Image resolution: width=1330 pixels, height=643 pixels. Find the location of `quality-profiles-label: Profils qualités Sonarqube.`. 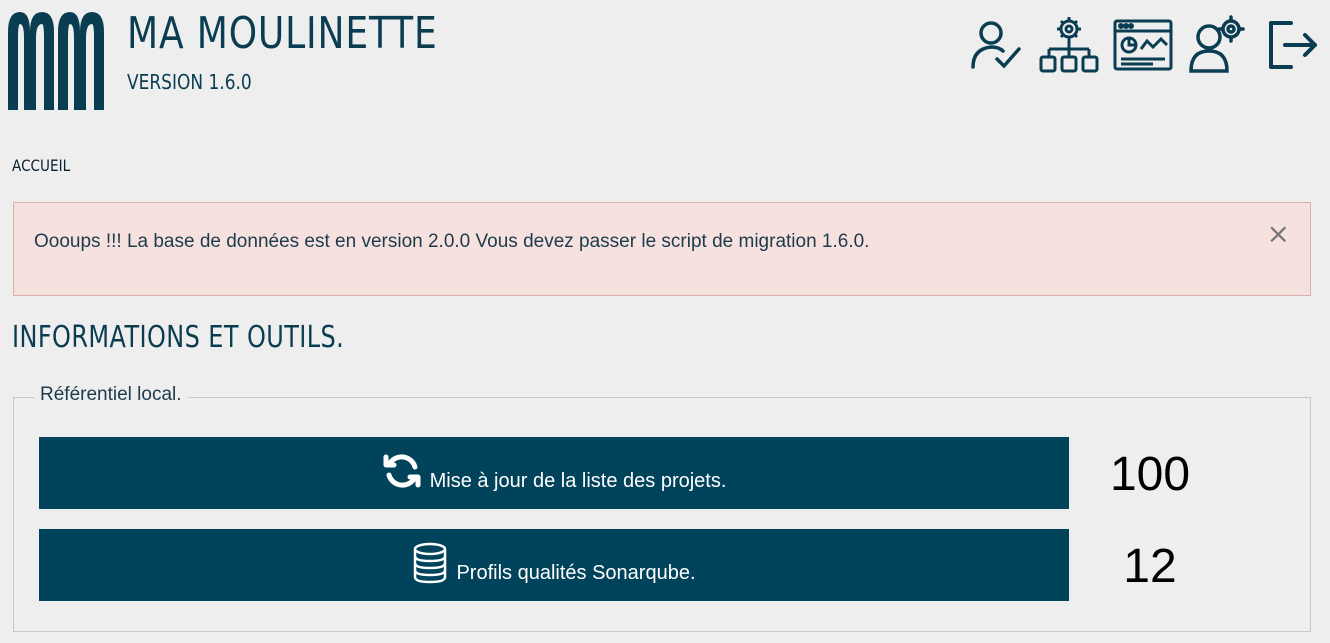

quality-profiles-label: Profils qualités Sonarqube. is located at coordinates (576, 572).